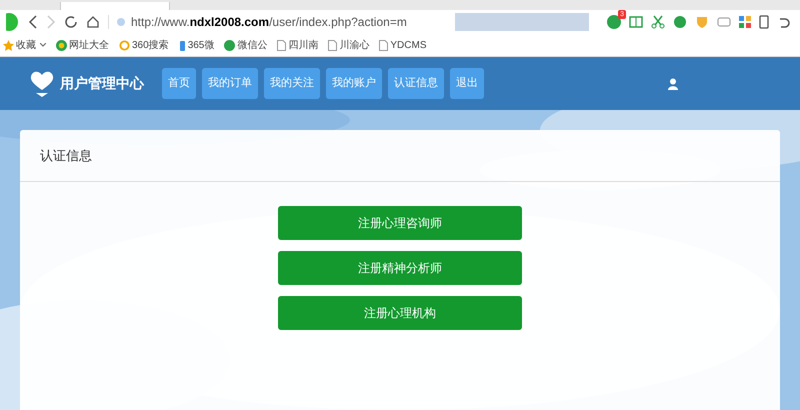 The height and width of the screenshot is (410, 800). Describe the element at coordinates (408, 45) in the screenshot. I see `bookmark-link: YDCMS` at that location.